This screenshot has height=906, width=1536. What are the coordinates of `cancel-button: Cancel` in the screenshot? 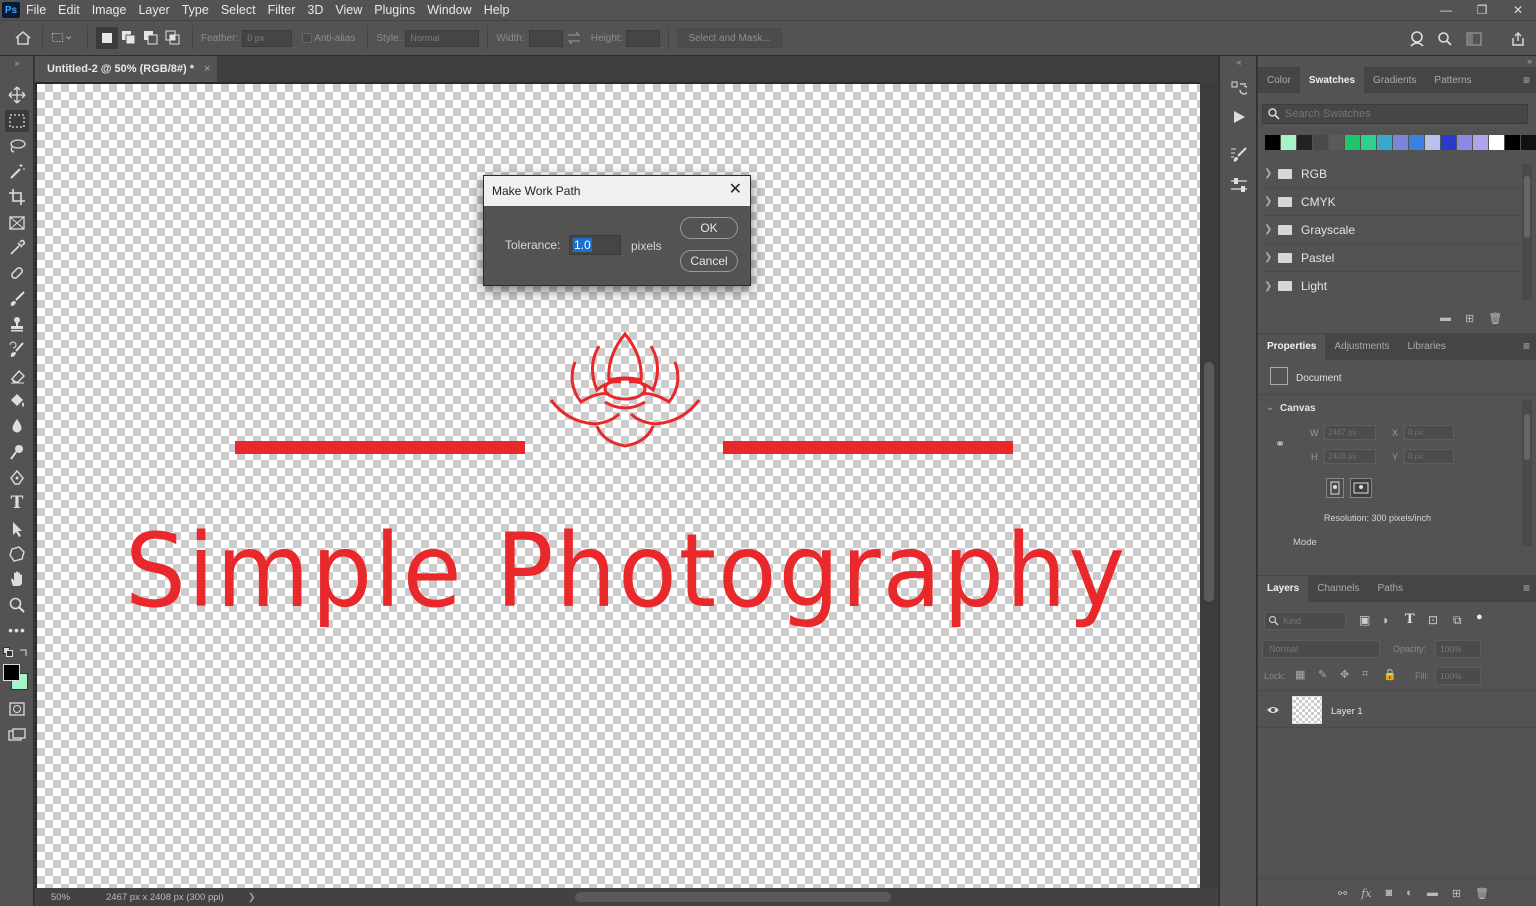 It's located at (709, 261).